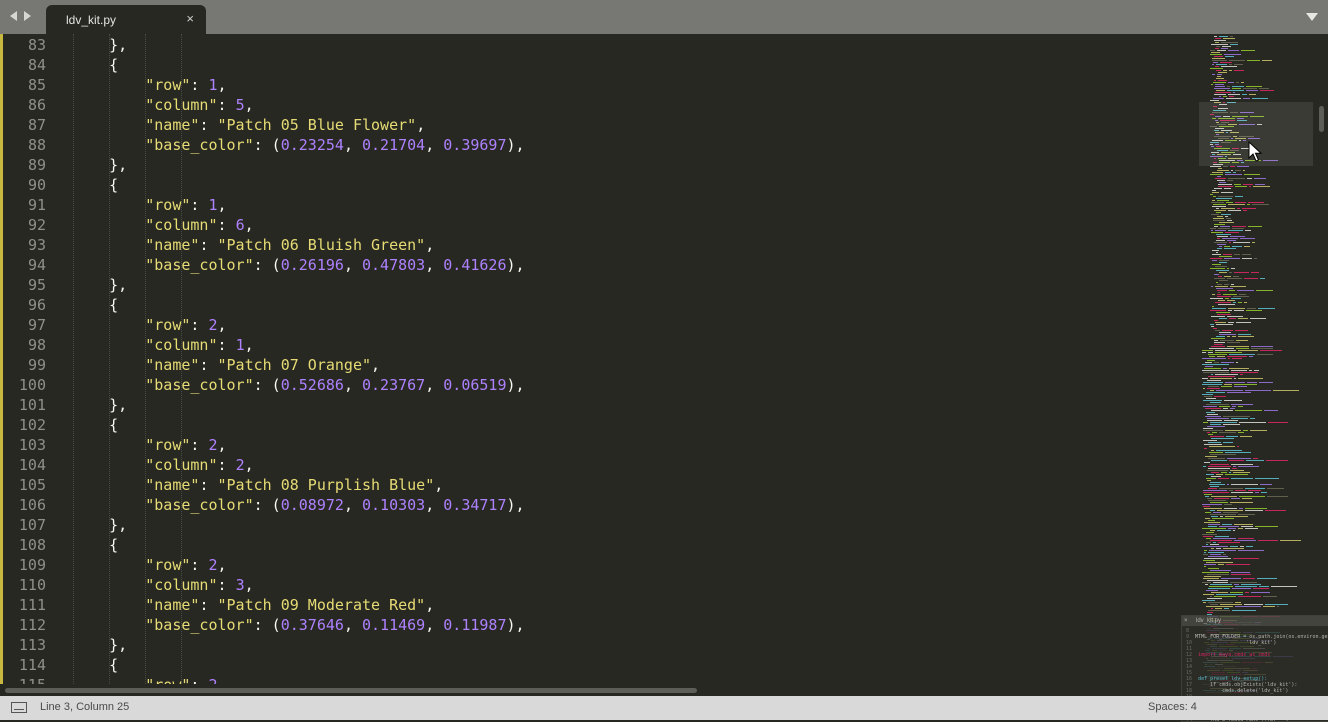 This screenshot has width=1328, height=722. Describe the element at coordinates (598, 565) in the screenshot. I see `code-line: 109 "row": 2,` at that location.